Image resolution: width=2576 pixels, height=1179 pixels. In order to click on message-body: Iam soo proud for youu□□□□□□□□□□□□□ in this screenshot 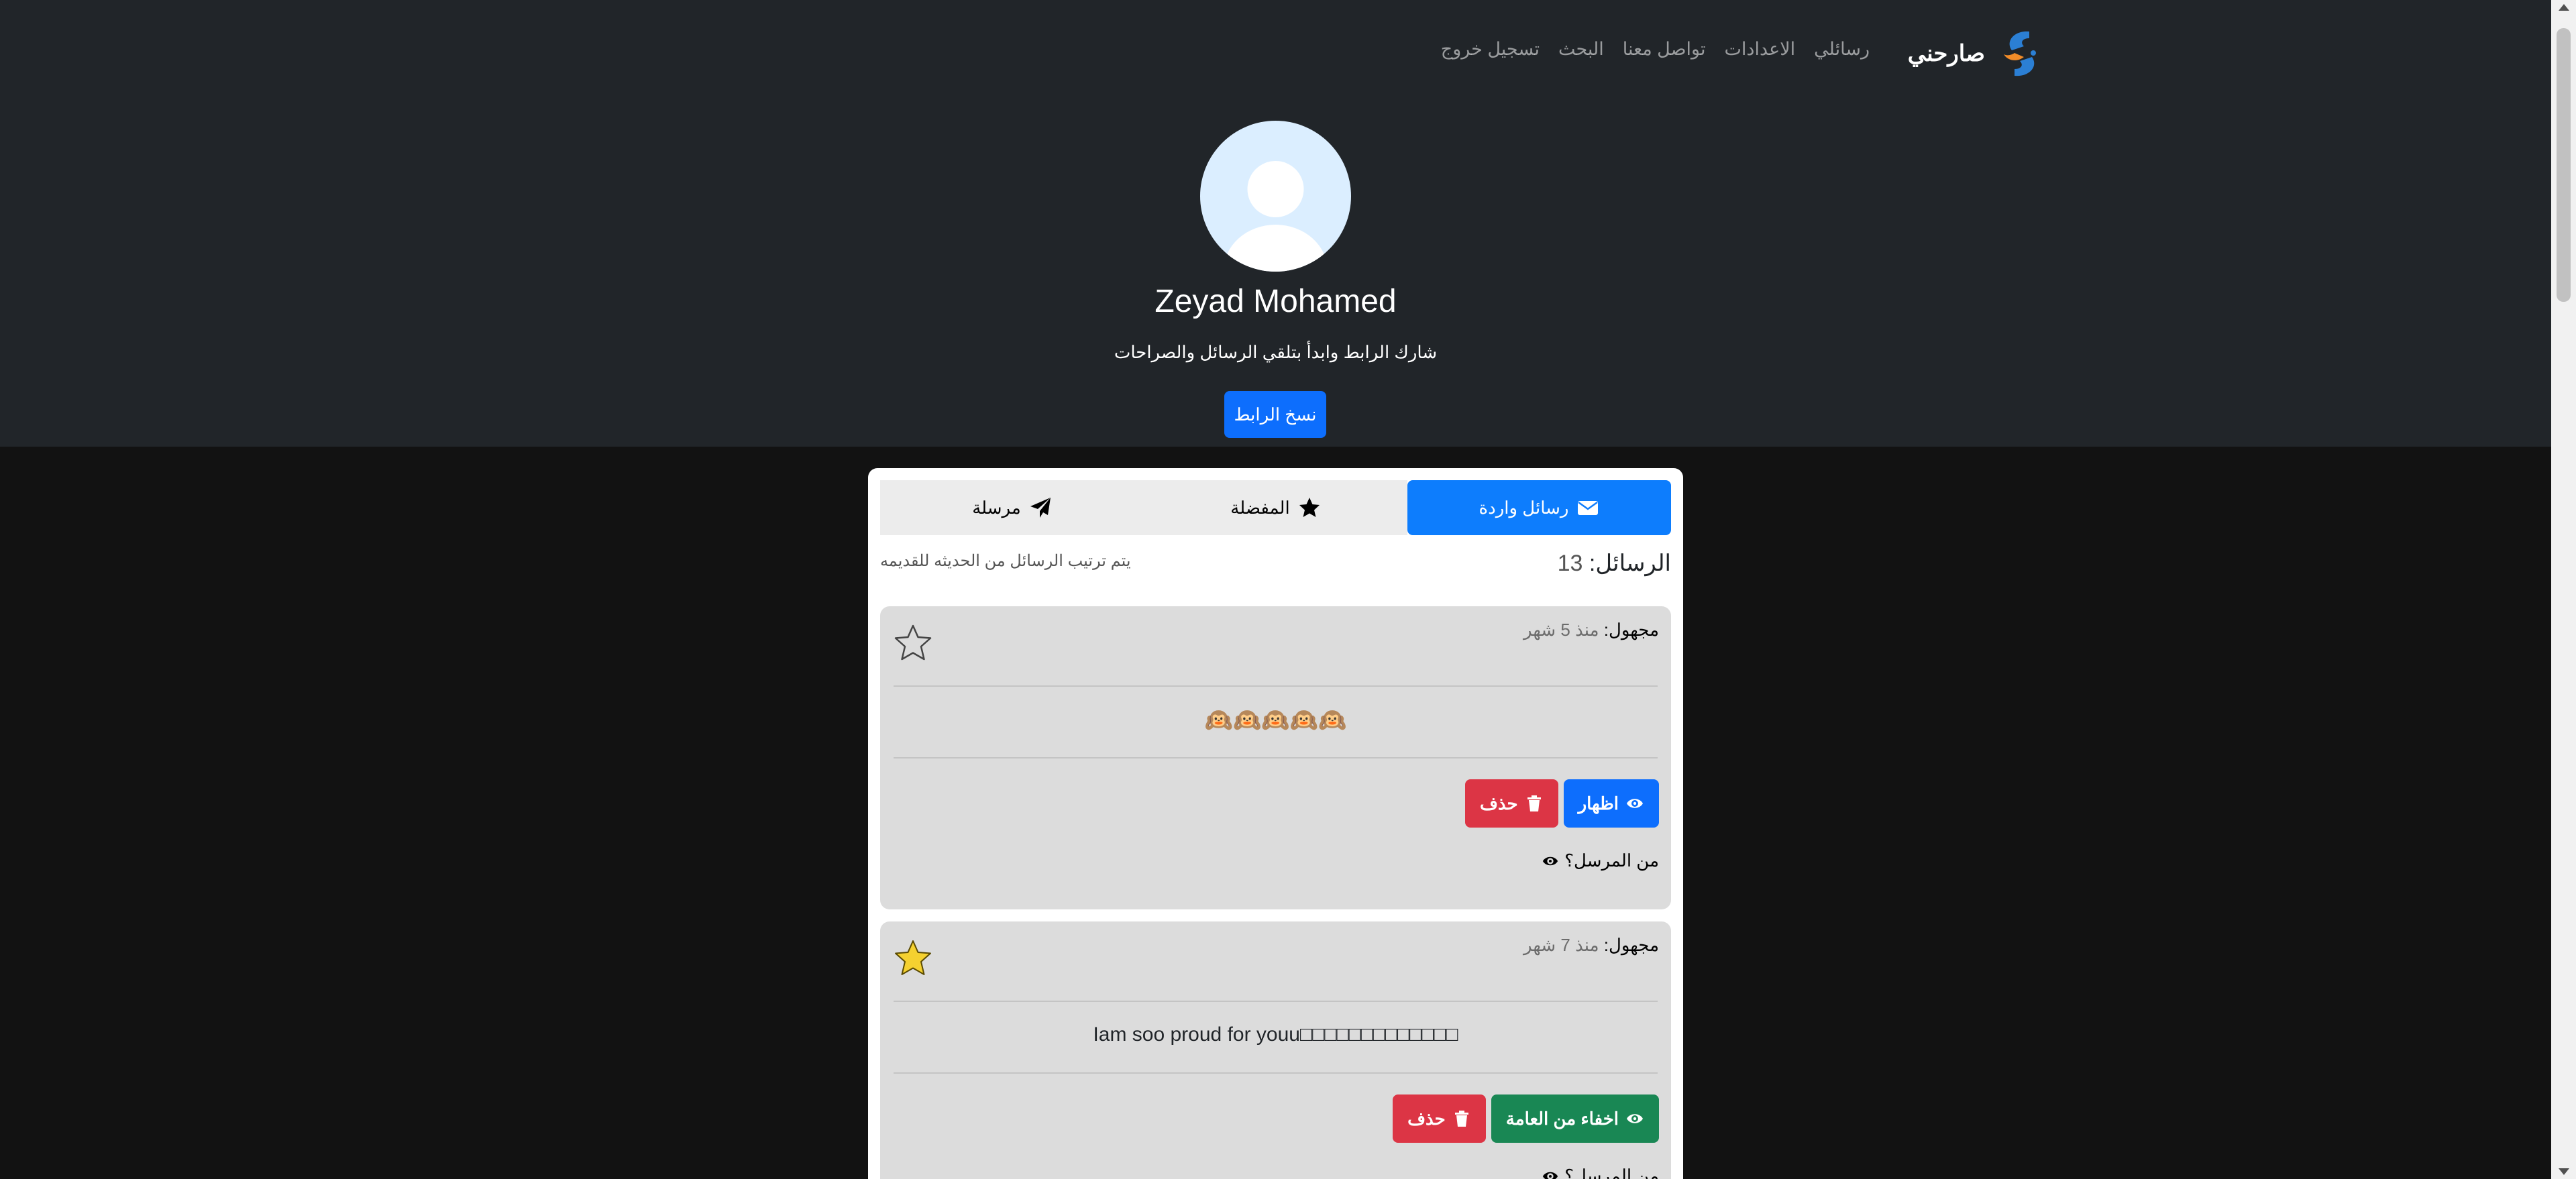, I will do `click(1275, 1034)`.